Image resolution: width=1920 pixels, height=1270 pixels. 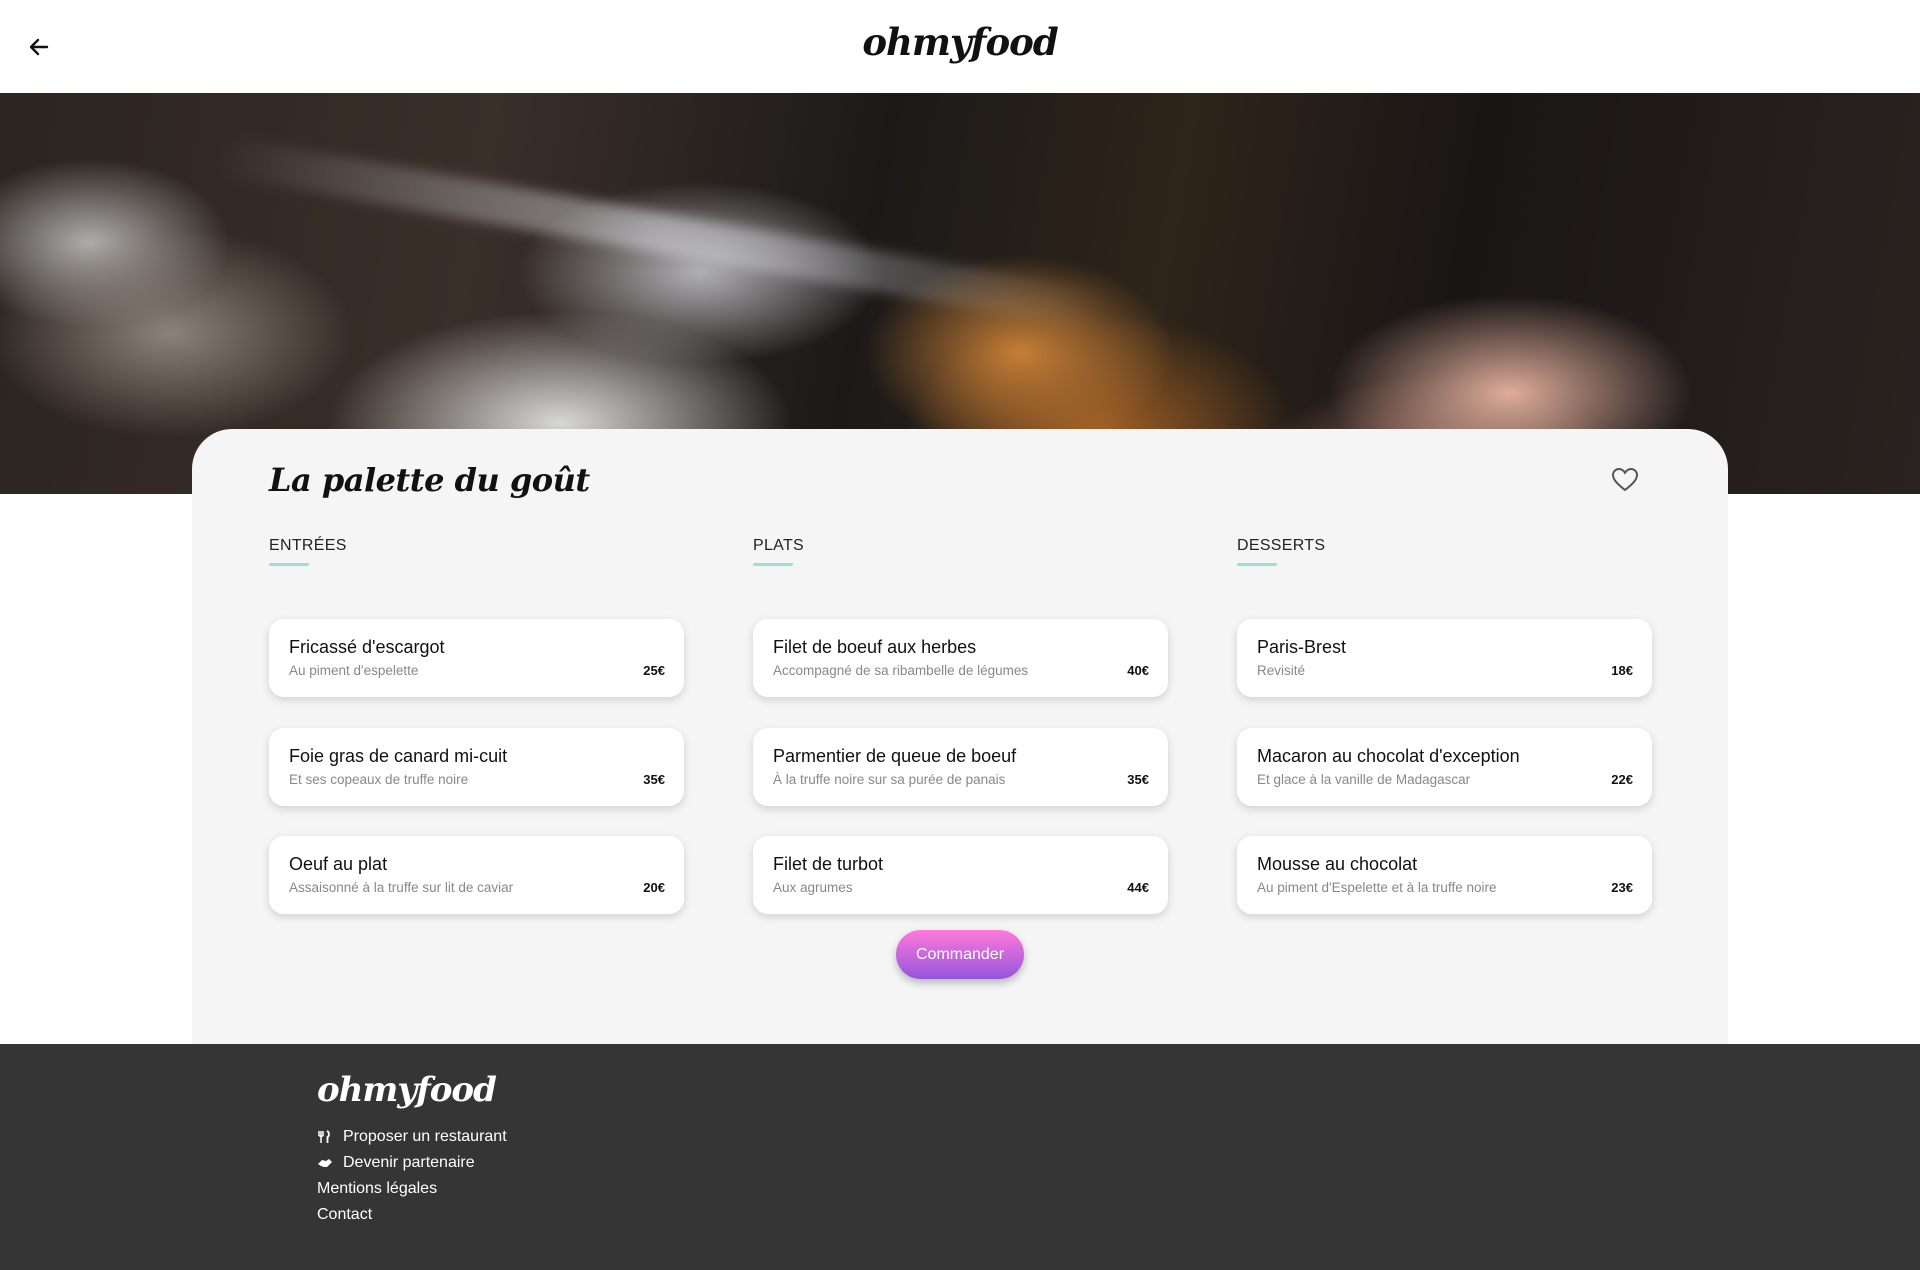 I want to click on site-header: ohmyfood, so click(x=960, y=46).